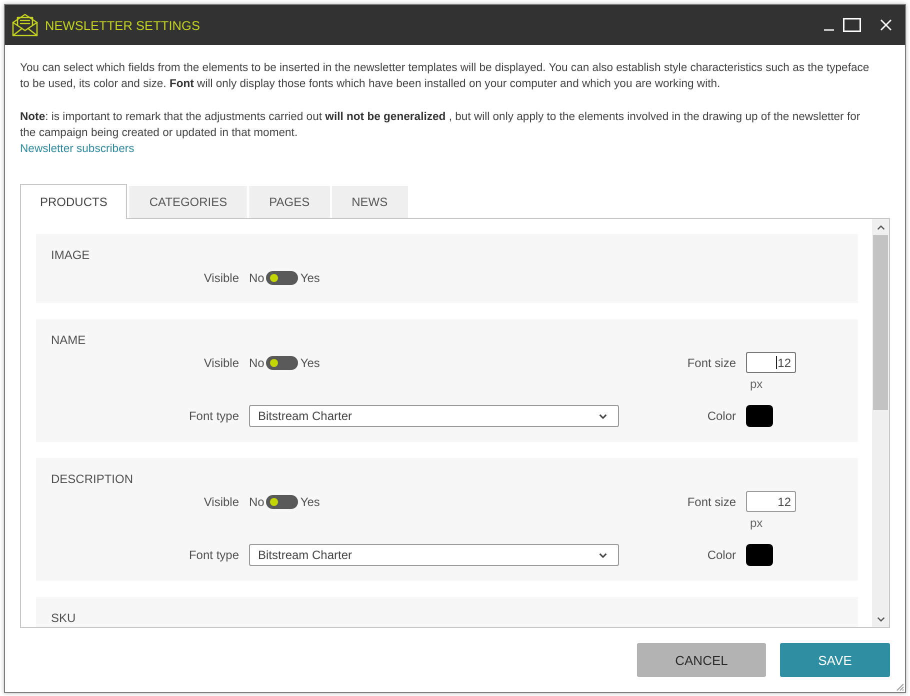  What do you see at coordinates (74, 201) in the screenshot?
I see `tab: PRODUCTS` at bounding box center [74, 201].